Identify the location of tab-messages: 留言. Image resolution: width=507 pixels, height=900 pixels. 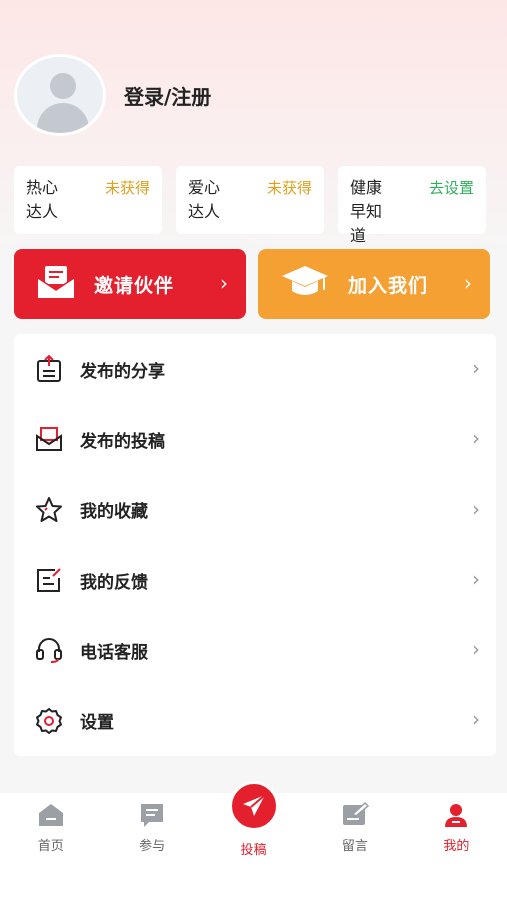
(354, 846).